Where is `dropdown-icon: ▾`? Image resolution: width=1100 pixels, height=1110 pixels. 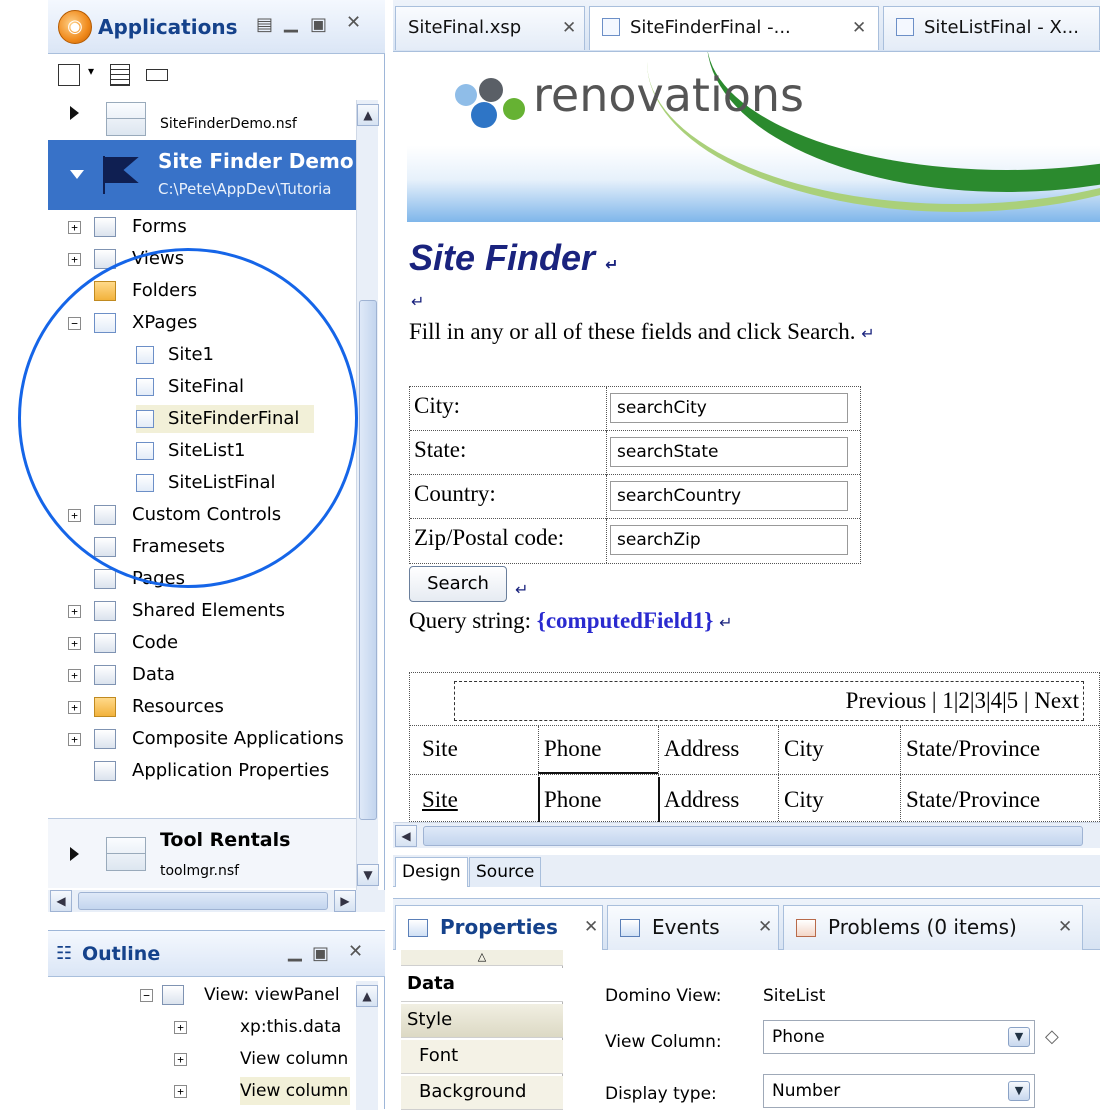 dropdown-icon: ▾ is located at coordinates (91, 71).